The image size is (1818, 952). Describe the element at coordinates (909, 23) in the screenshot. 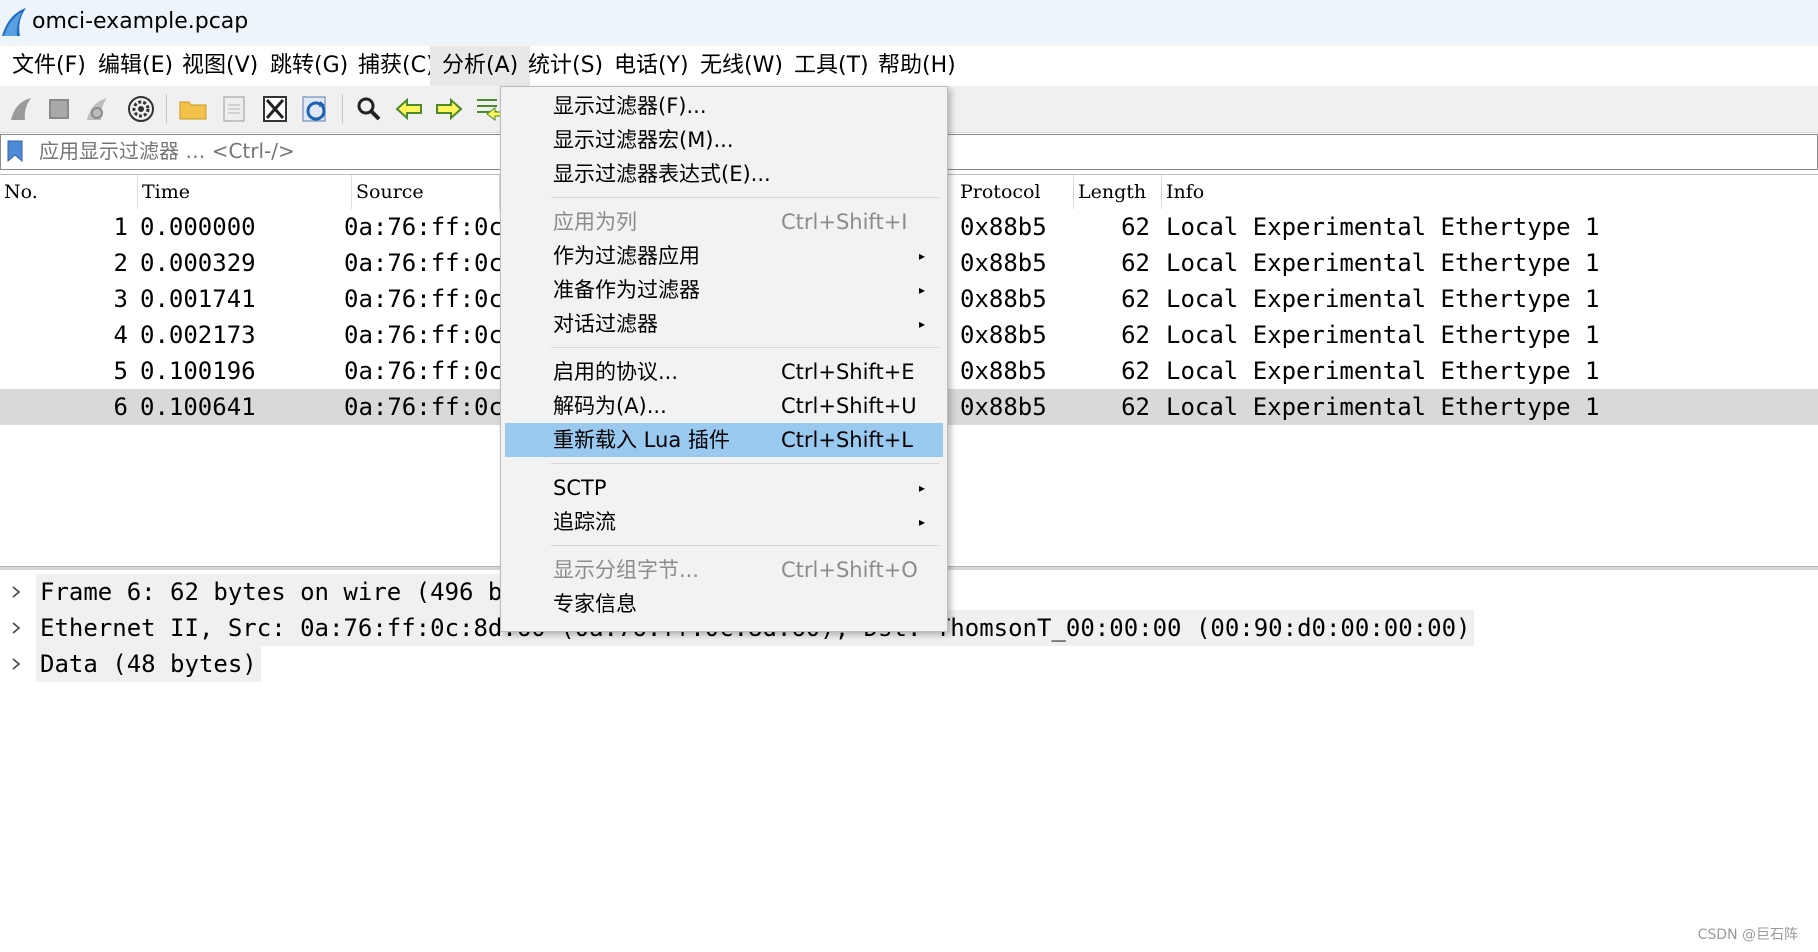

I see `title-bar: omci-example.pcap` at that location.